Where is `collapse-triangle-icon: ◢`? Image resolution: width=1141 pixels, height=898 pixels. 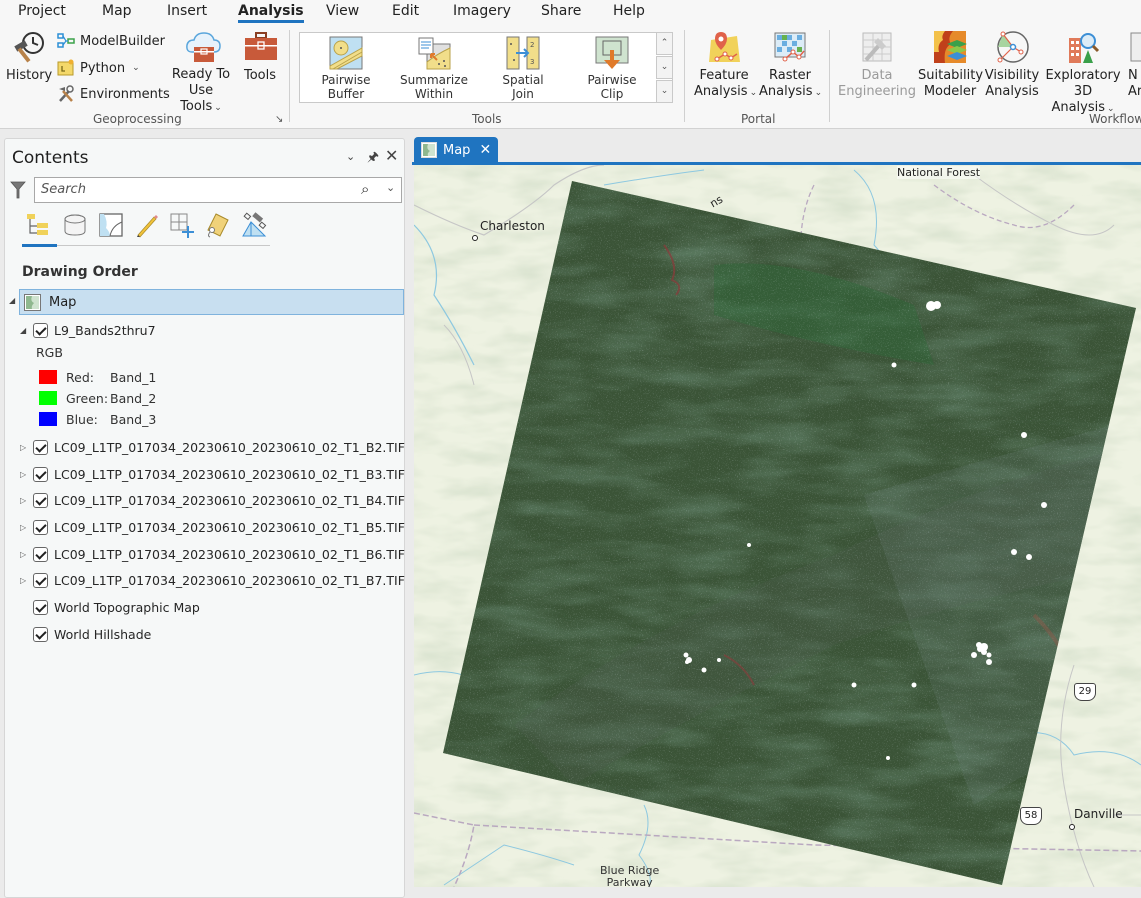
collapse-triangle-icon: ◢ is located at coordinates (25, 330).